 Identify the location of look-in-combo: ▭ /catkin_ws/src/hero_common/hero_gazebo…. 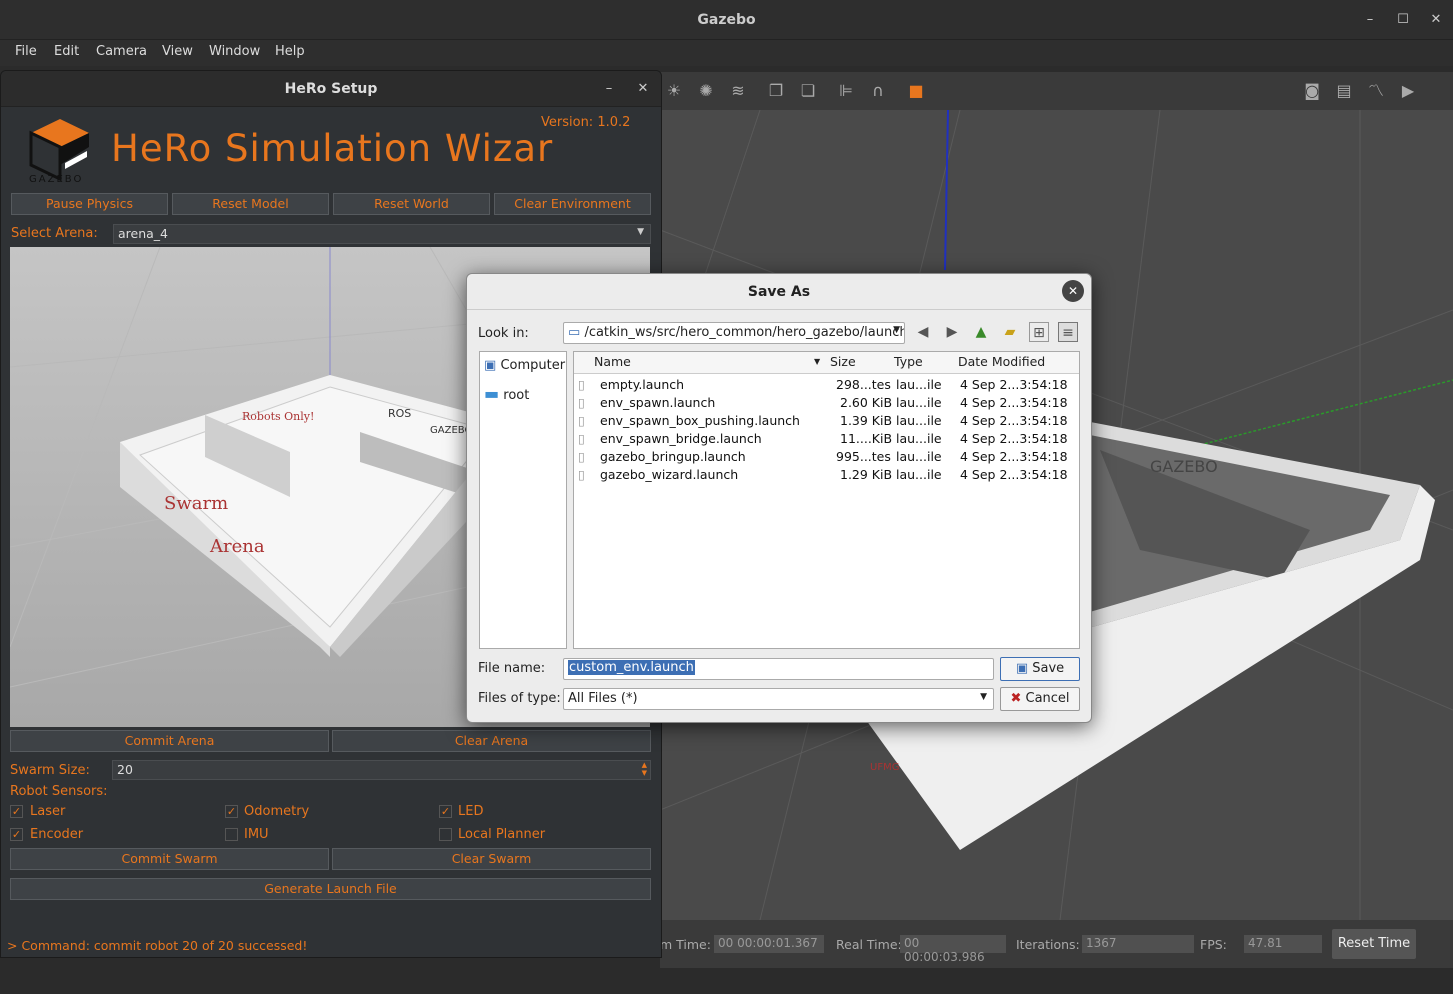
(734, 333).